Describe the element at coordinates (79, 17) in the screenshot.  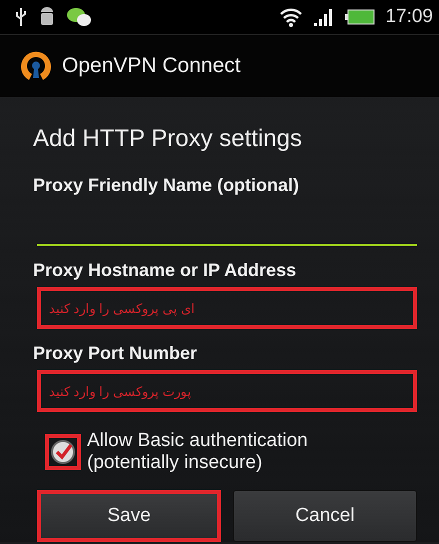
I see `chat-icon` at that location.